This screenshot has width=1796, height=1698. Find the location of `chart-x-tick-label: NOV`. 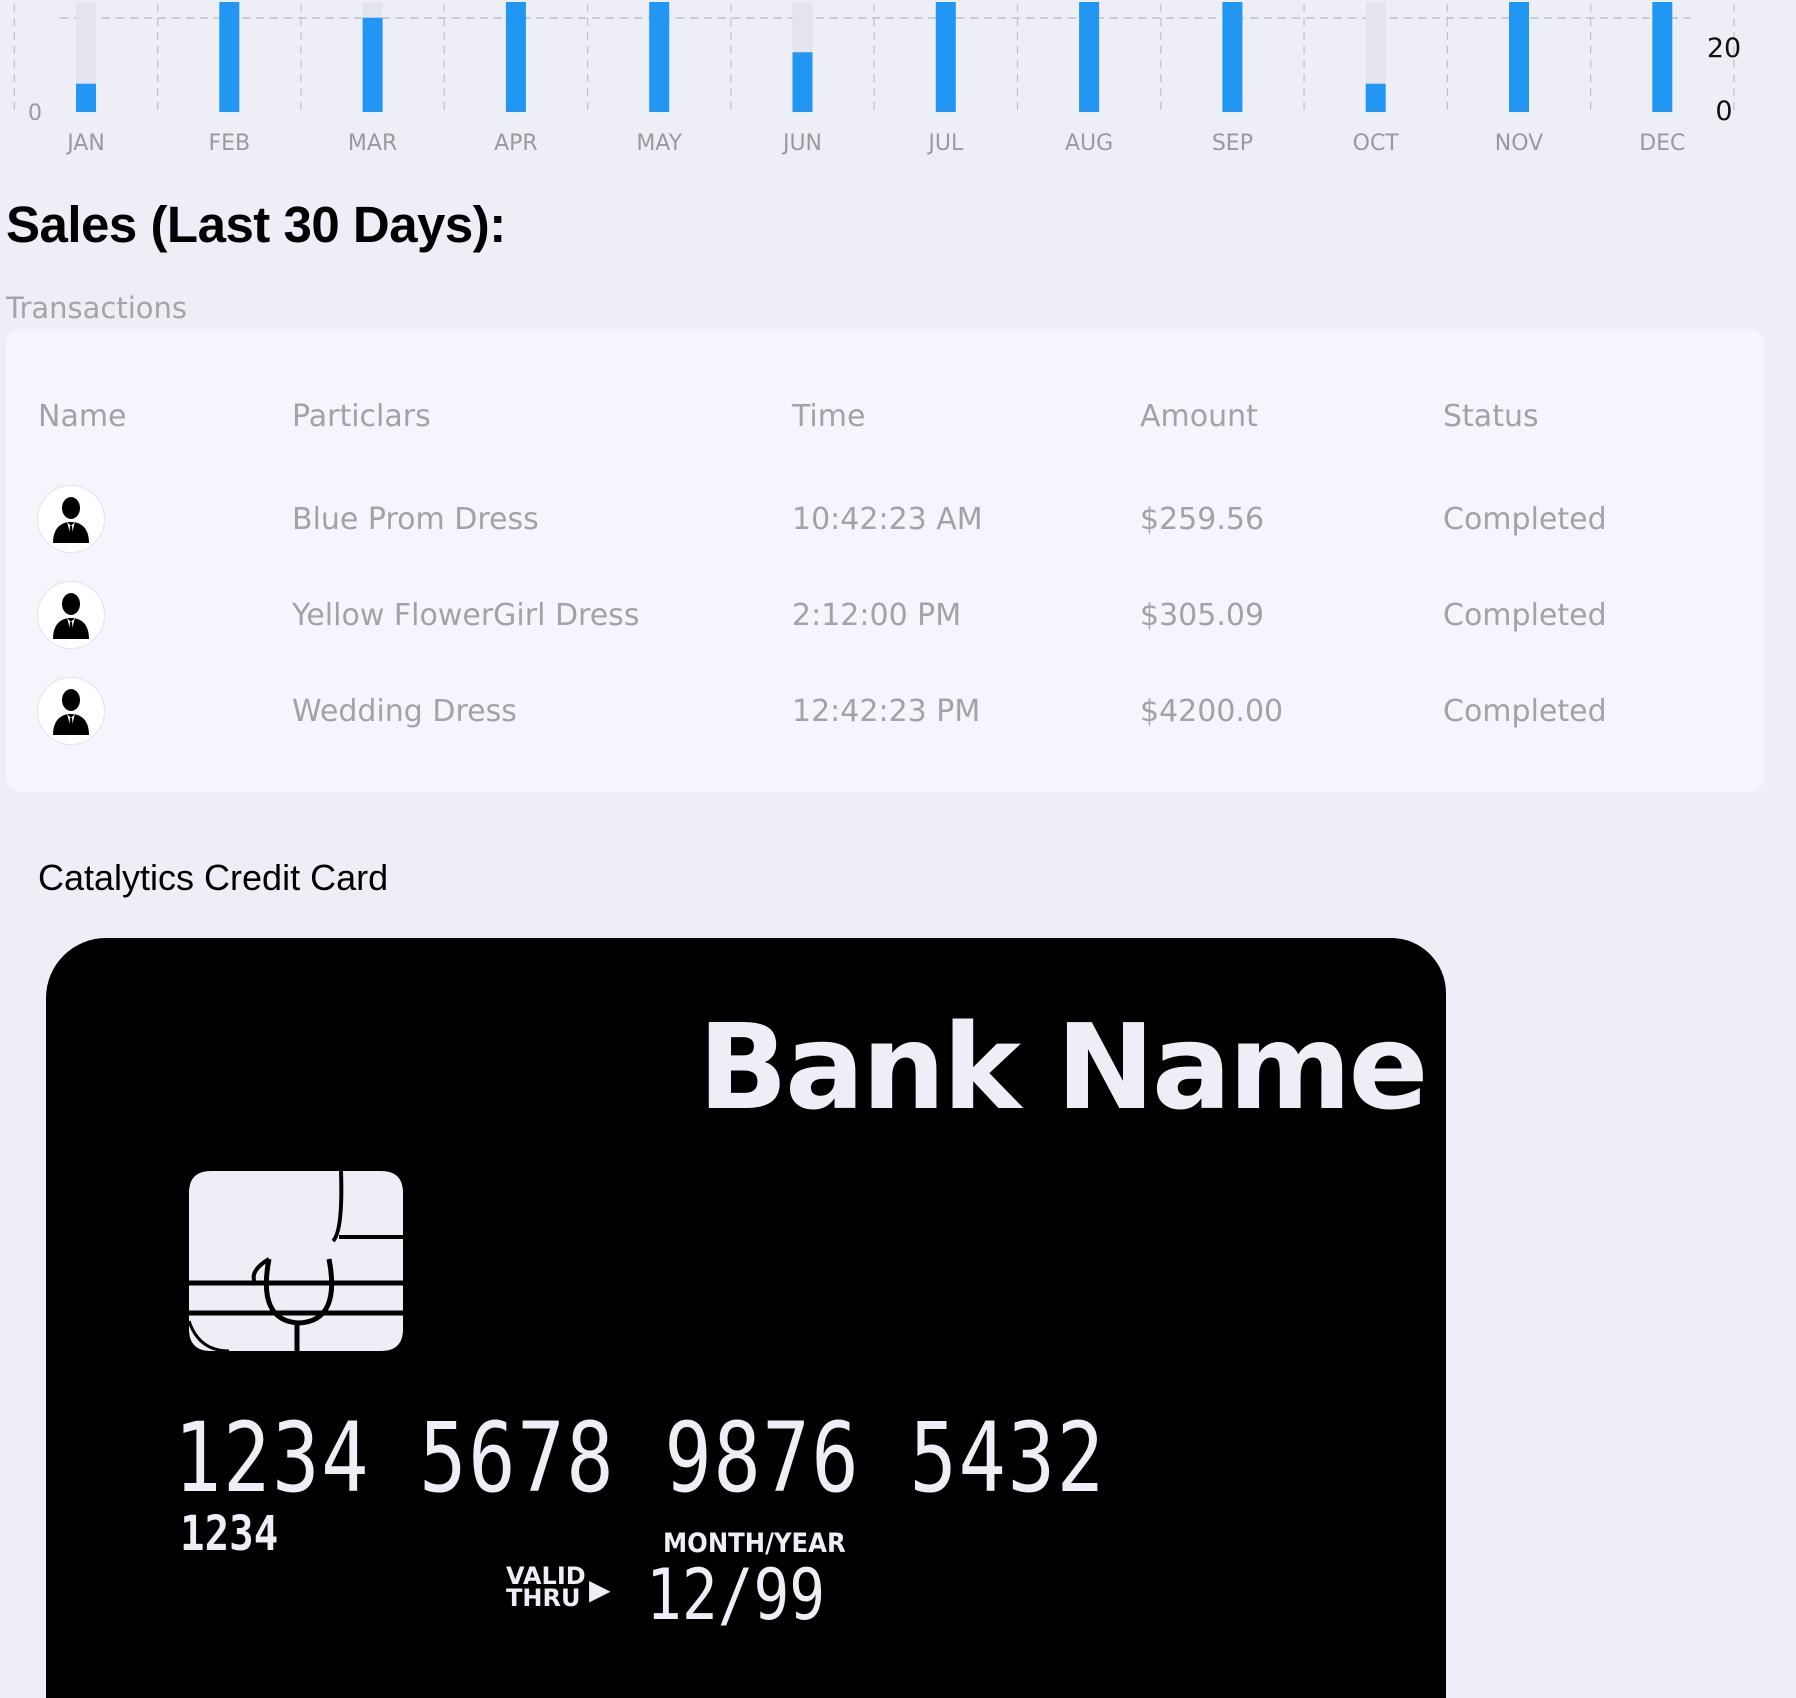

chart-x-tick-label: NOV is located at coordinates (1519, 143).